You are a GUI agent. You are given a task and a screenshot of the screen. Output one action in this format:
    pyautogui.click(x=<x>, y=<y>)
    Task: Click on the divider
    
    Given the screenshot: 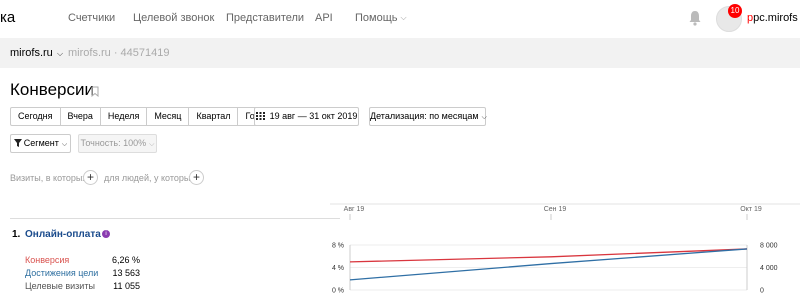 What is the action you would take?
    pyautogui.click(x=175, y=218)
    